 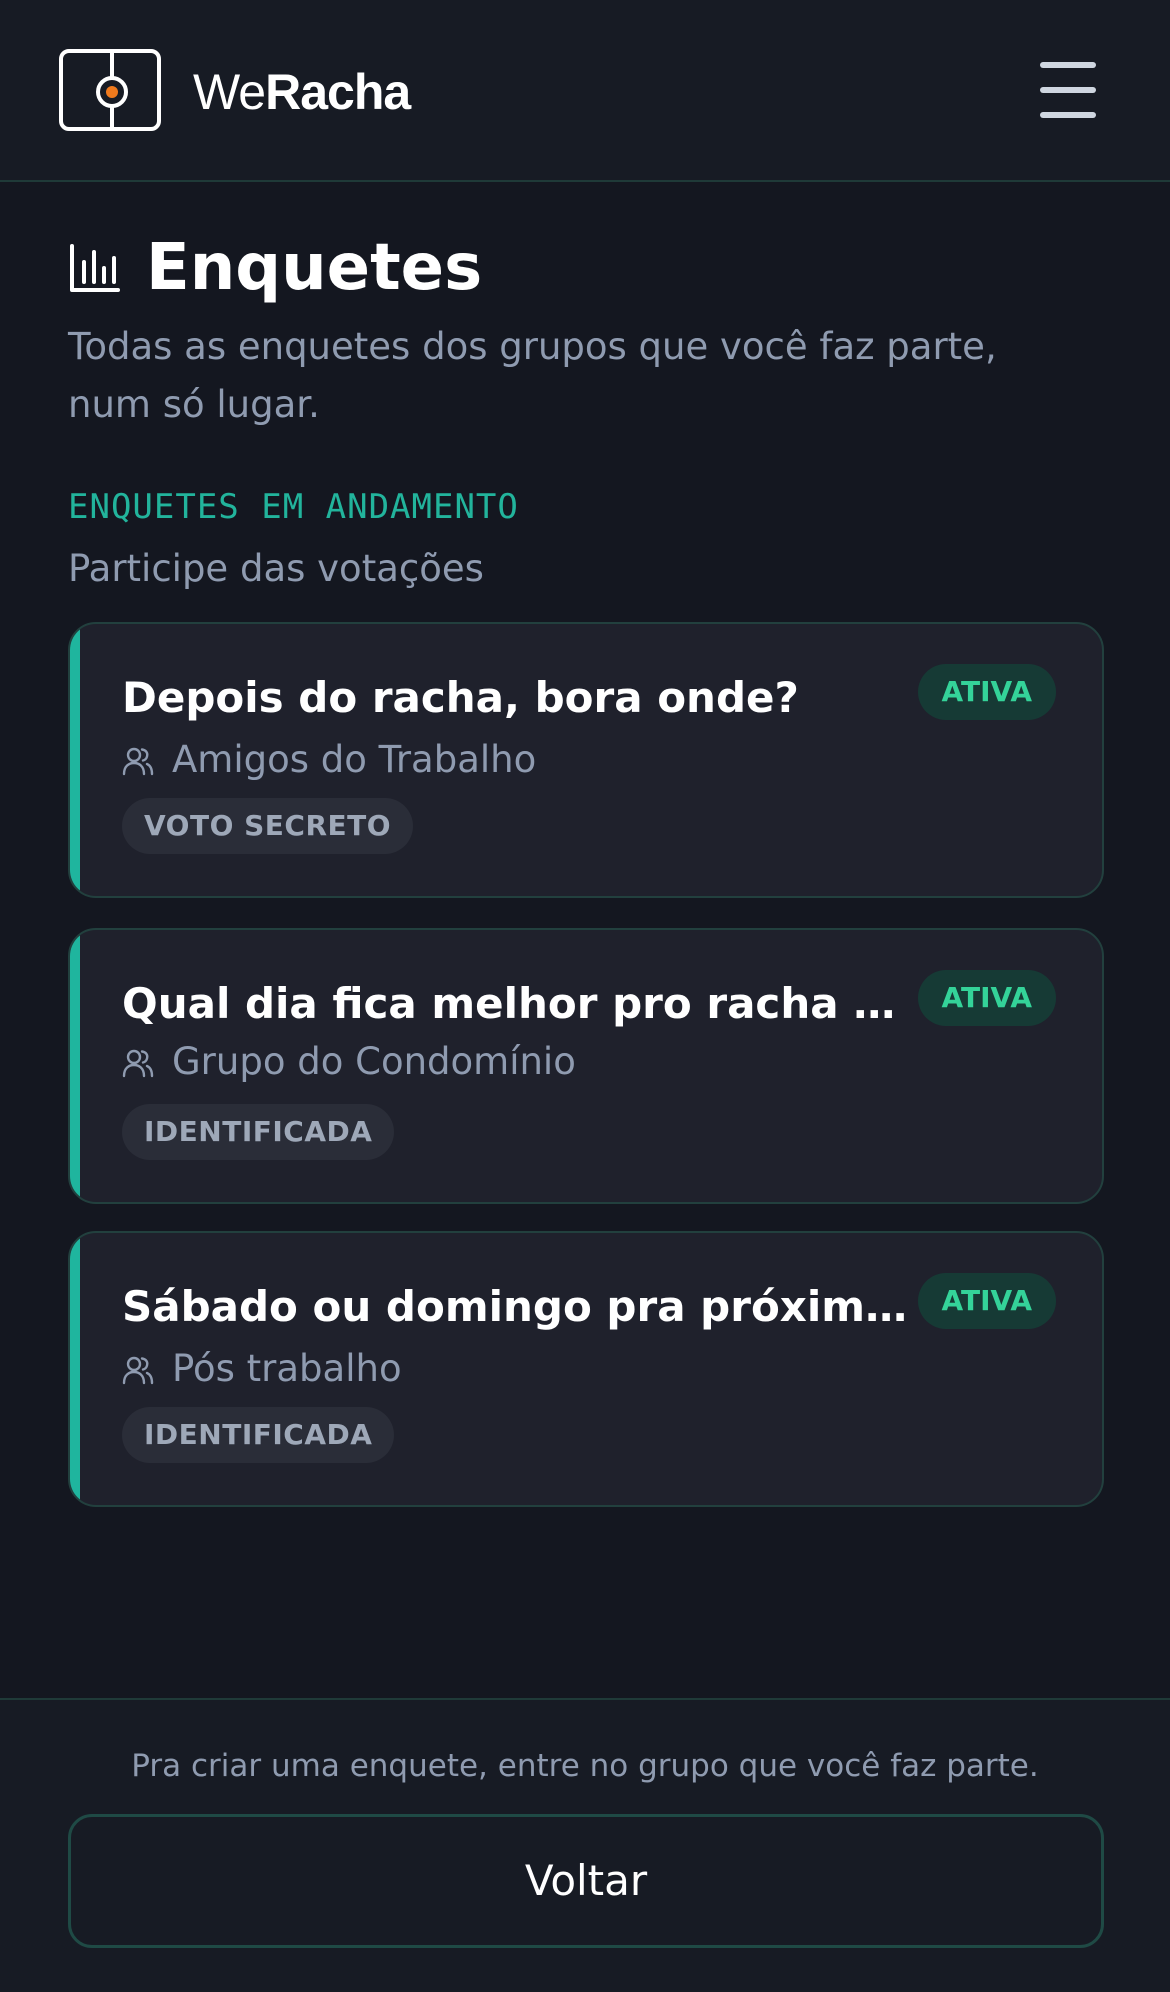 I want to click on section-subtitle: Participe das votações, so click(x=276, y=568).